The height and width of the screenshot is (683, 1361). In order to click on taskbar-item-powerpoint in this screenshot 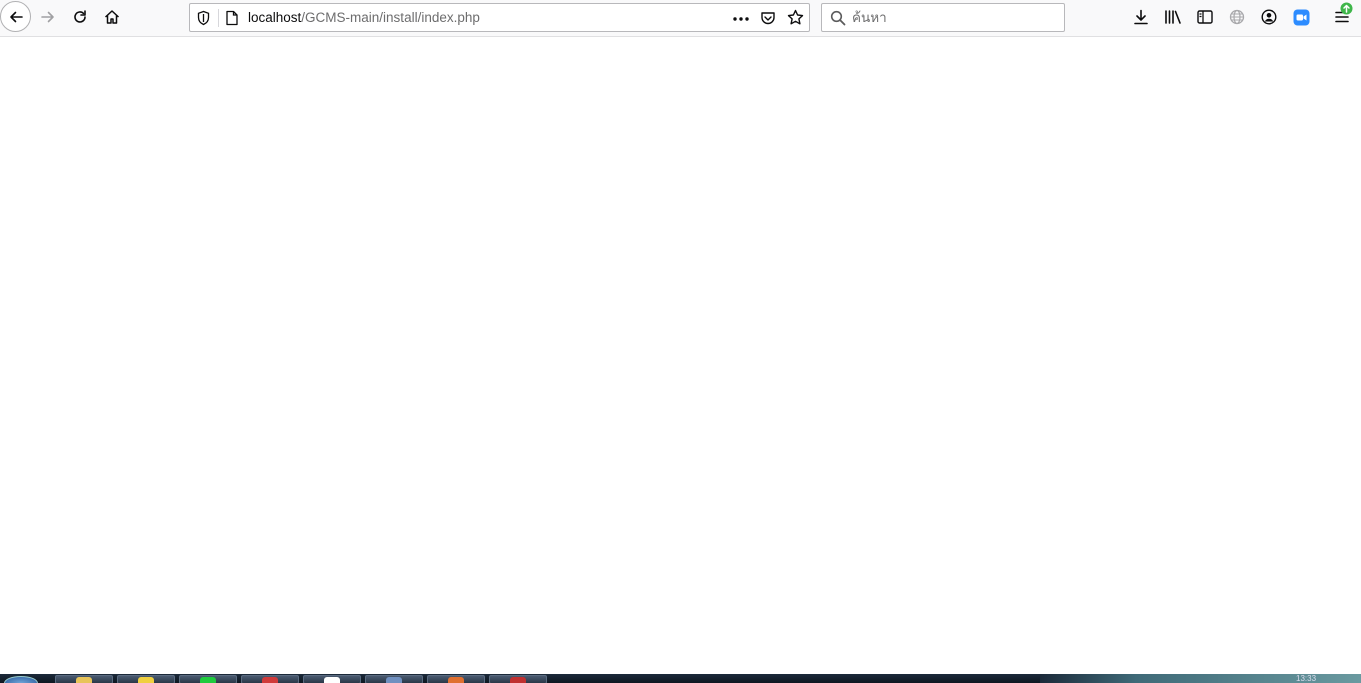, I will do `click(456, 679)`.